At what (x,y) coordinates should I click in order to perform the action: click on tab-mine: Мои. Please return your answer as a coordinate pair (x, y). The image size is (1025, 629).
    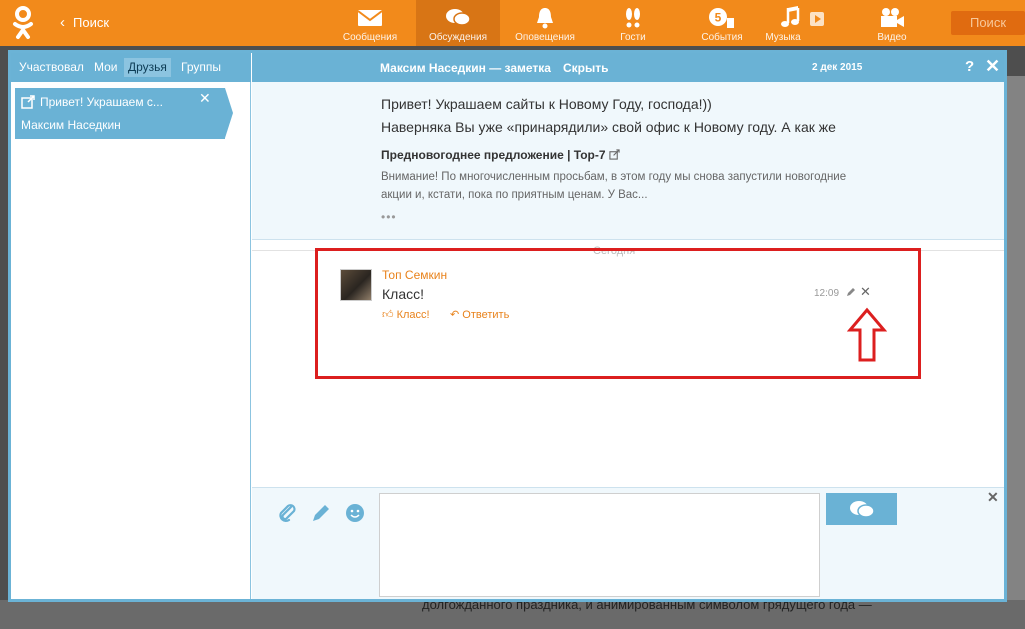
    Looking at the image, I should click on (106, 67).